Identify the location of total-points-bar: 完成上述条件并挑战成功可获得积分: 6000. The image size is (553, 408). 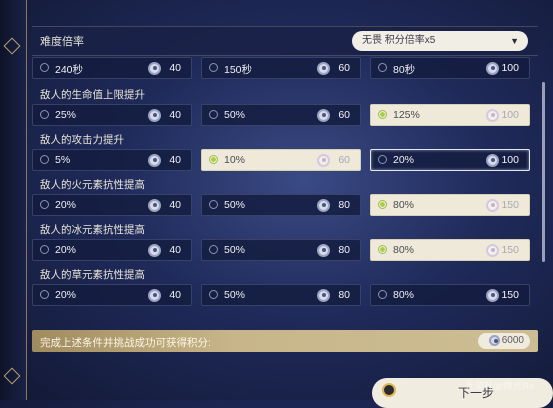
(285, 341).